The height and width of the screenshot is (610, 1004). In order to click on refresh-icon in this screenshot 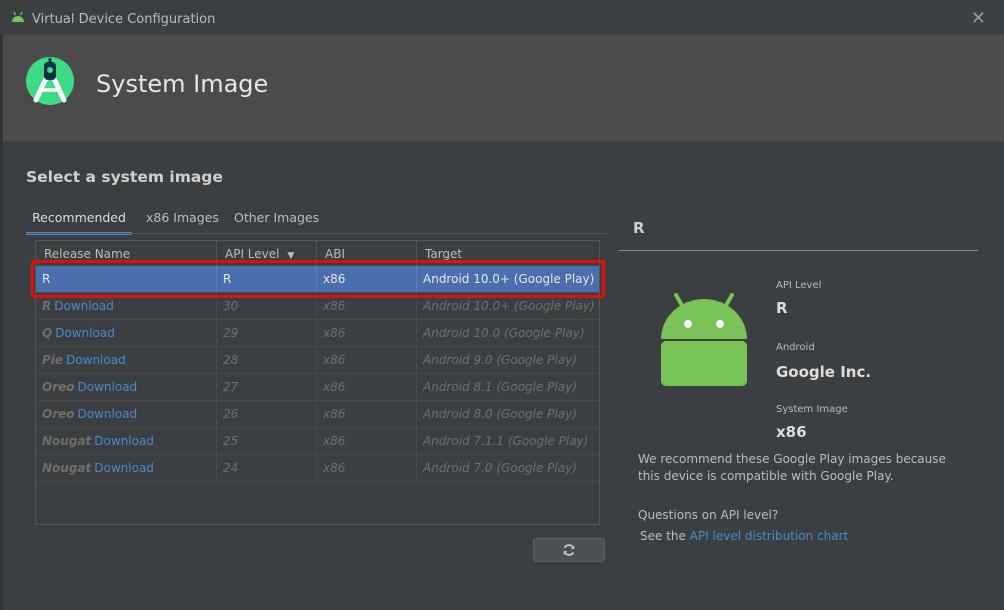, I will do `click(569, 550)`.